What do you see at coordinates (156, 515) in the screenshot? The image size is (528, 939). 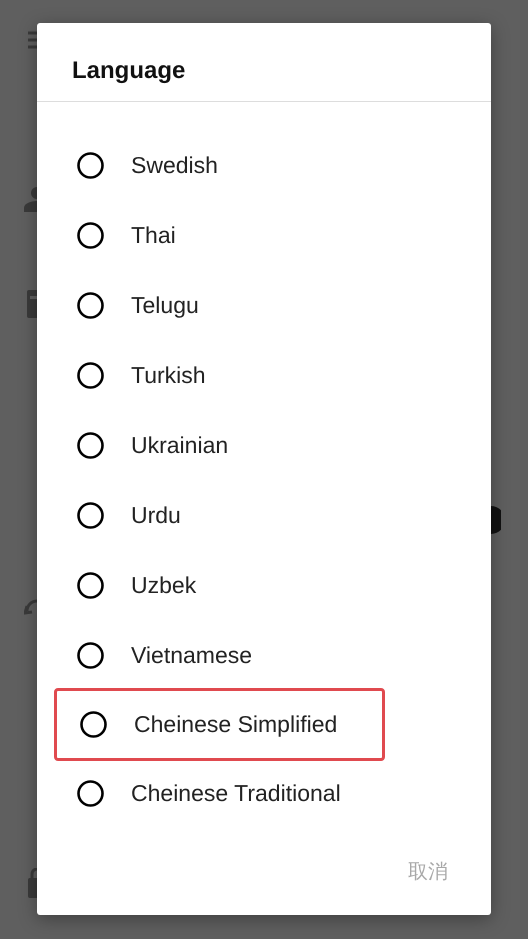 I see `language-option: Urdu` at bounding box center [156, 515].